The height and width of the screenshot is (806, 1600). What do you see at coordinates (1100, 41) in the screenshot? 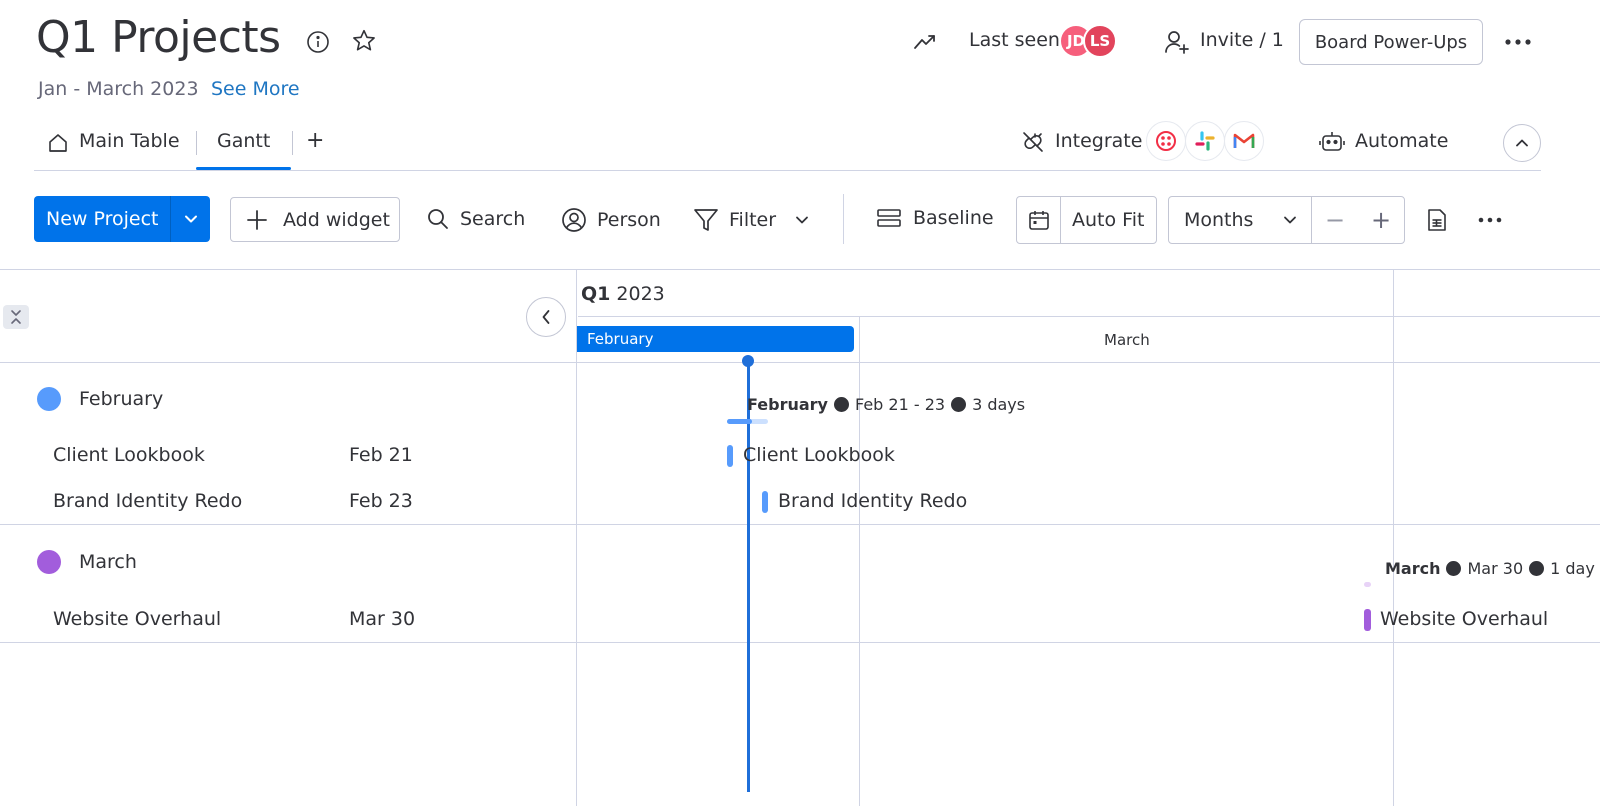
I see `avatar: LS` at bounding box center [1100, 41].